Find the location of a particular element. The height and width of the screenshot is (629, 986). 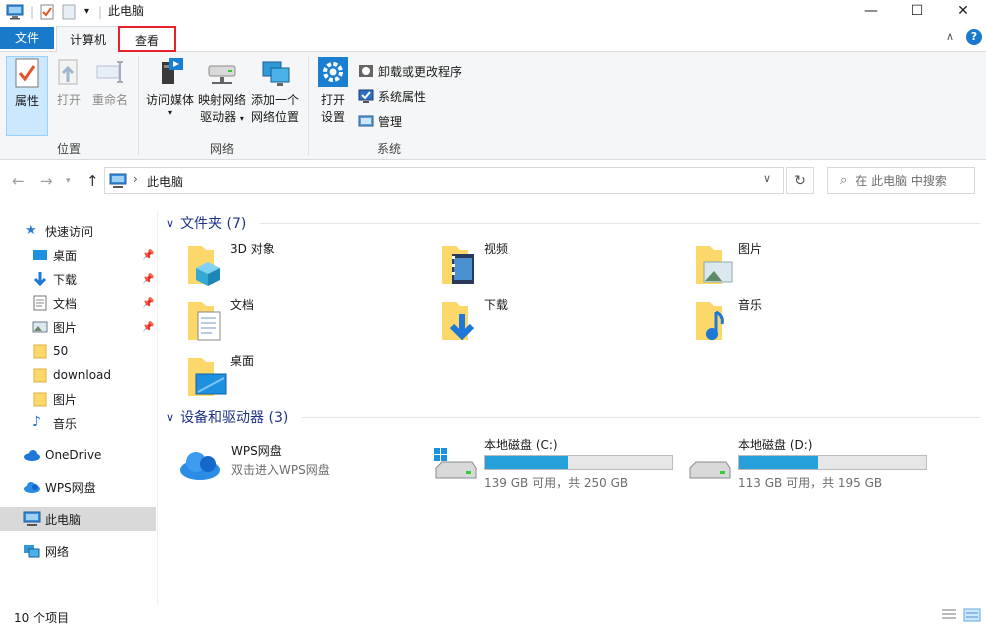

forward-arrow-icon: → is located at coordinates (46, 181).